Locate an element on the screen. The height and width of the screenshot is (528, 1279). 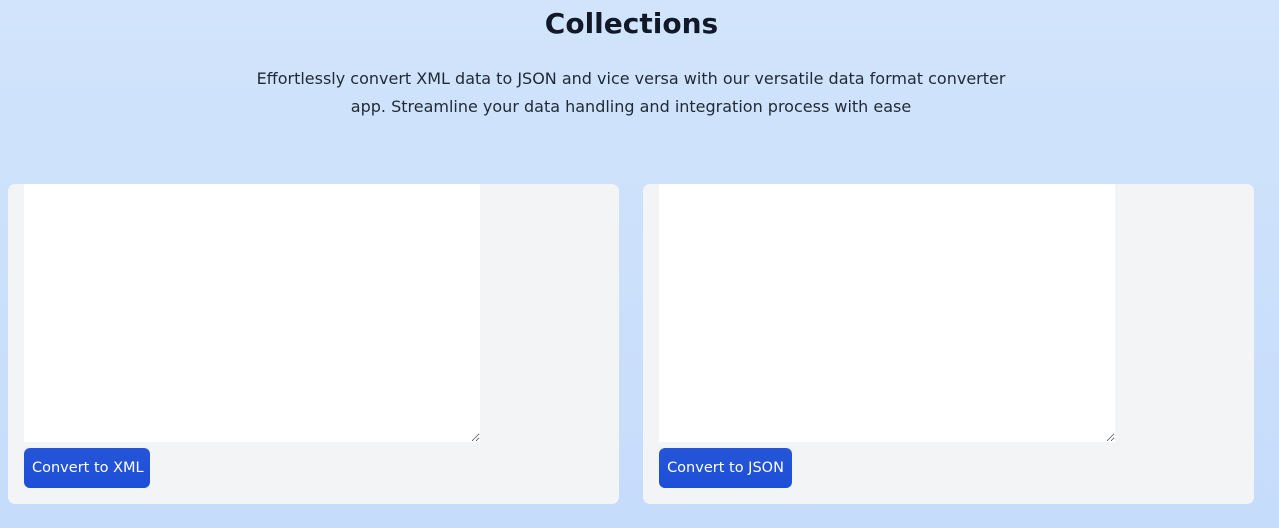
convert-to-xml-button: Convert to XML is located at coordinates (87, 468).